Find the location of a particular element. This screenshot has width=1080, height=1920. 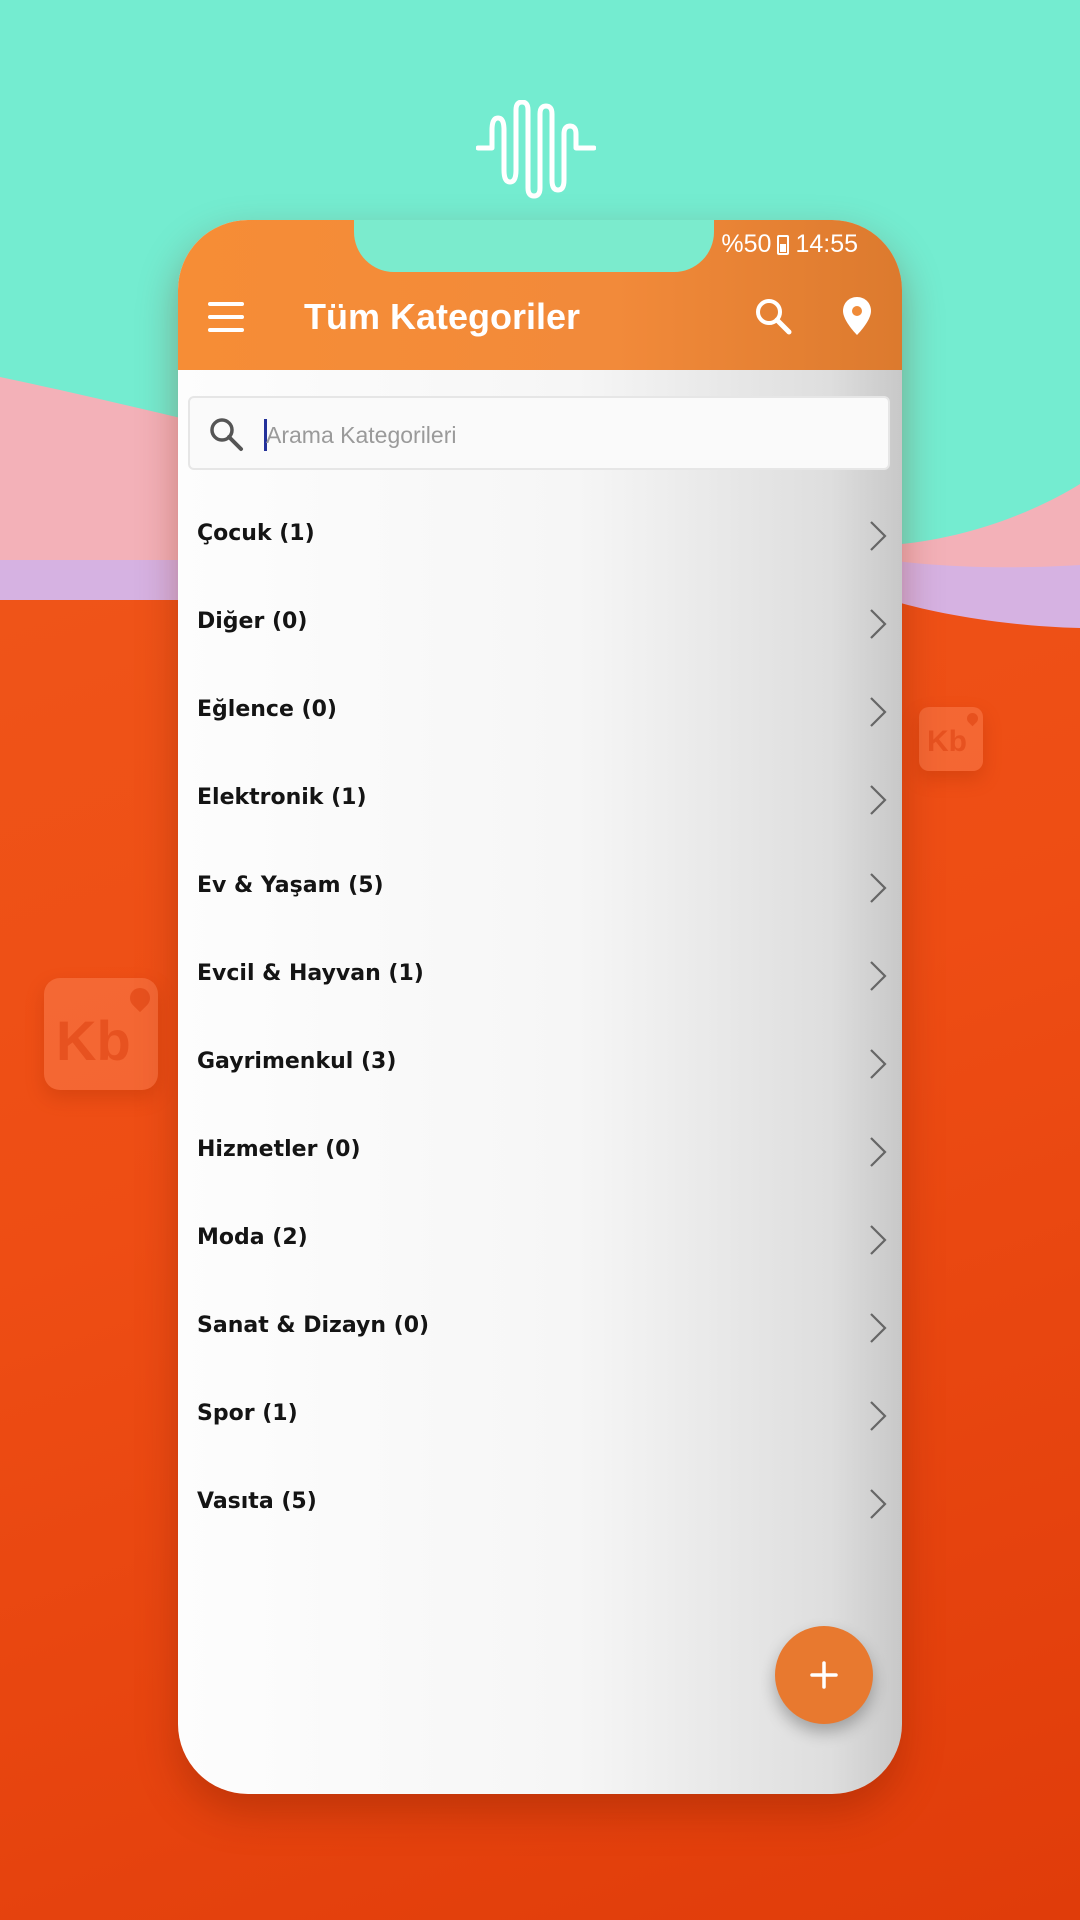

category-label: Moda (2) is located at coordinates (252, 1237).